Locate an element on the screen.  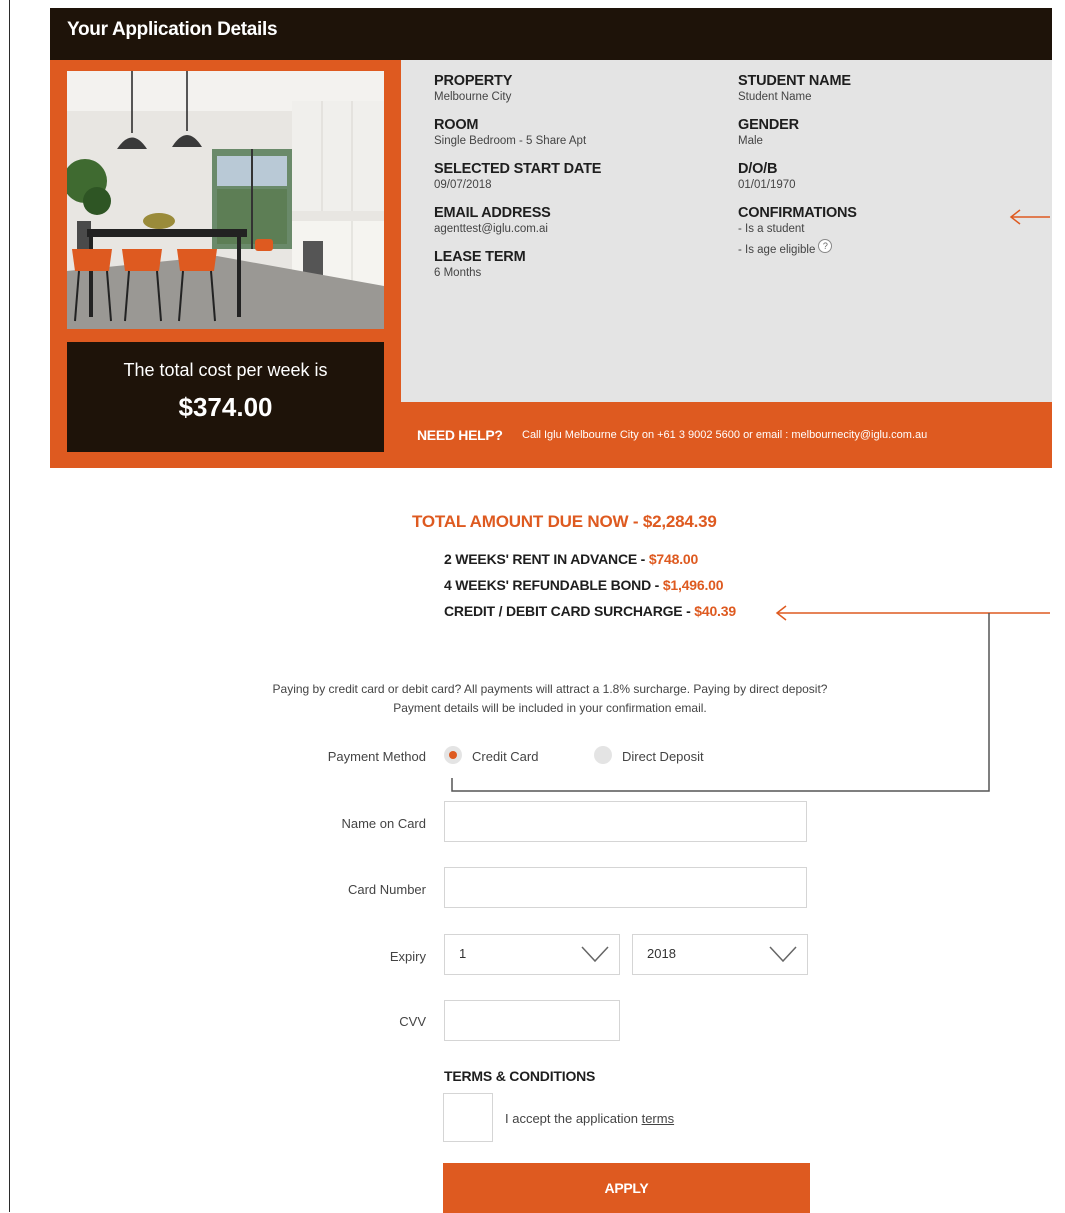
direct-deposit-radio is located at coordinates (603, 755).